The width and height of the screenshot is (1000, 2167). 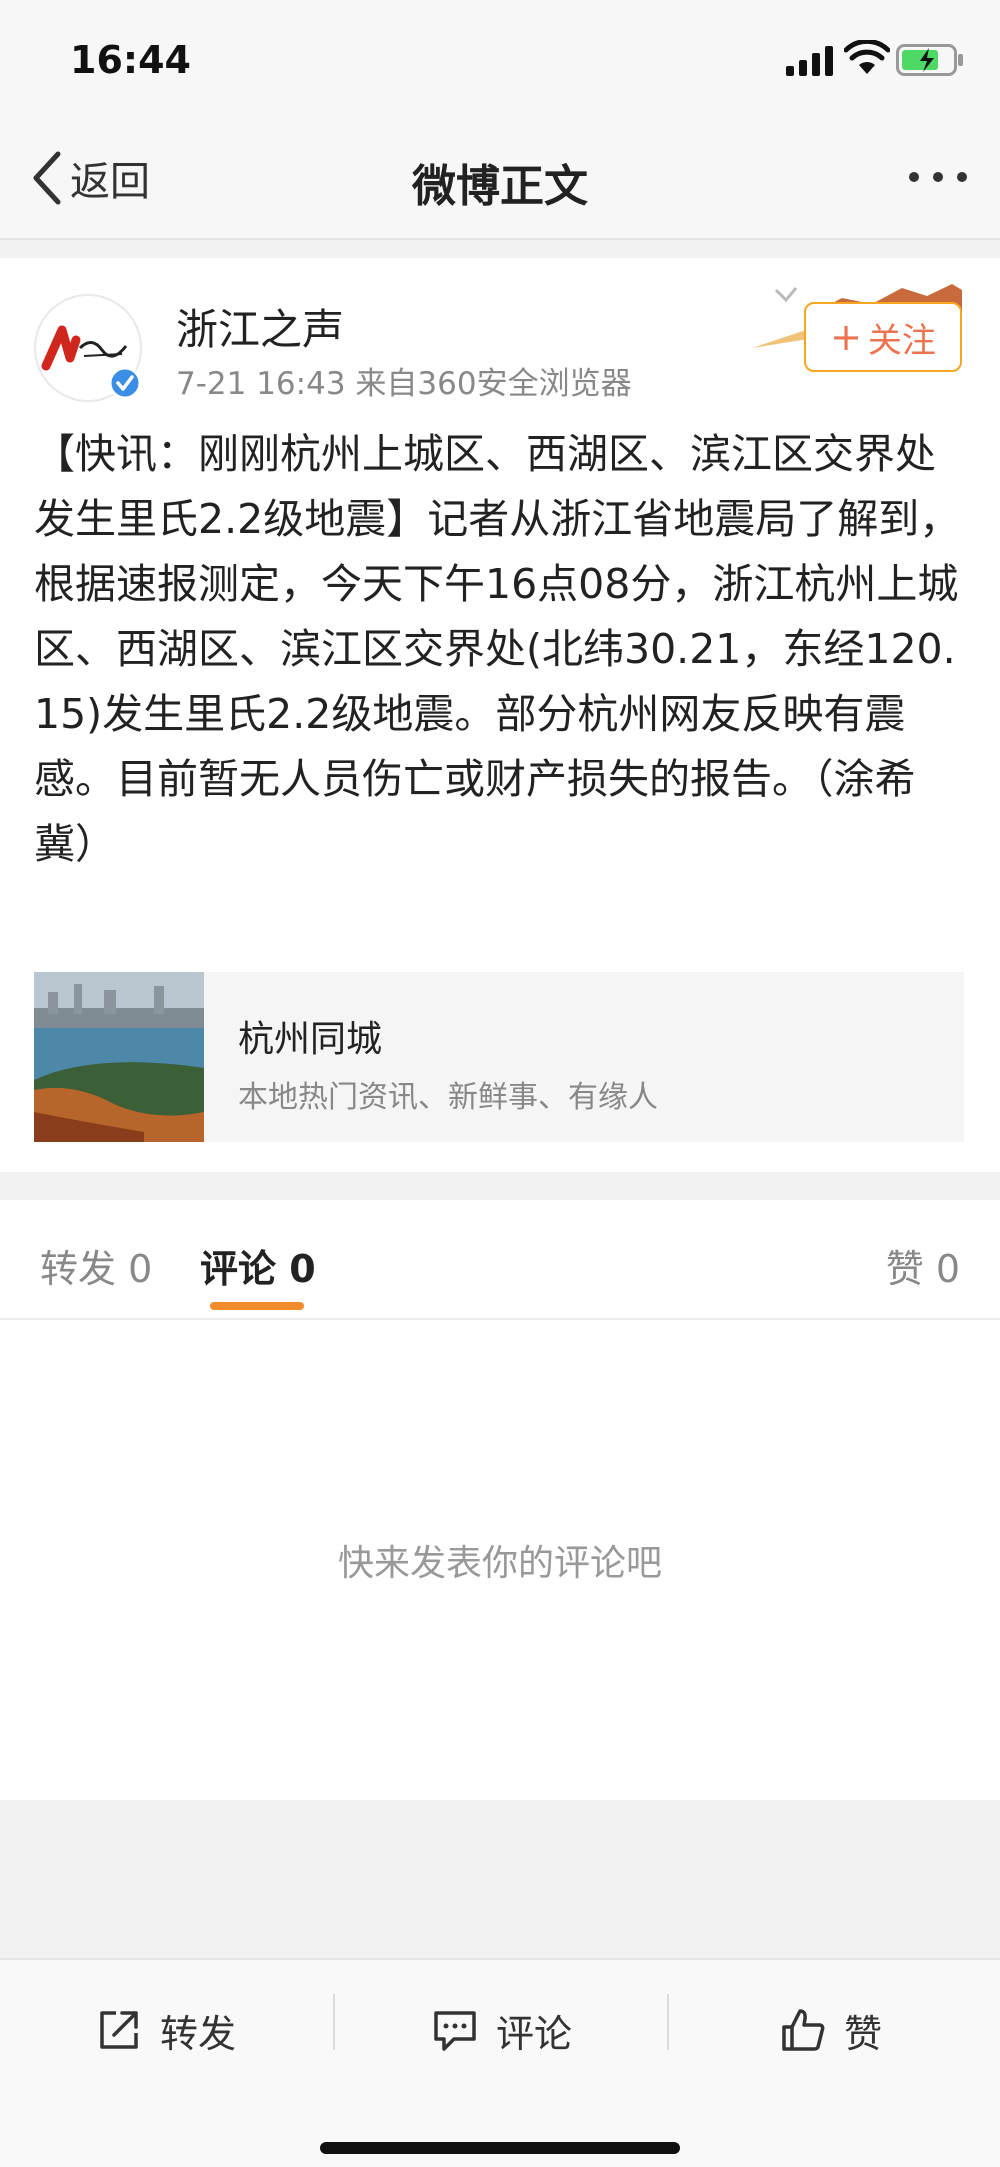 I want to click on tab-repost: 转发 0, so click(x=96, y=1265).